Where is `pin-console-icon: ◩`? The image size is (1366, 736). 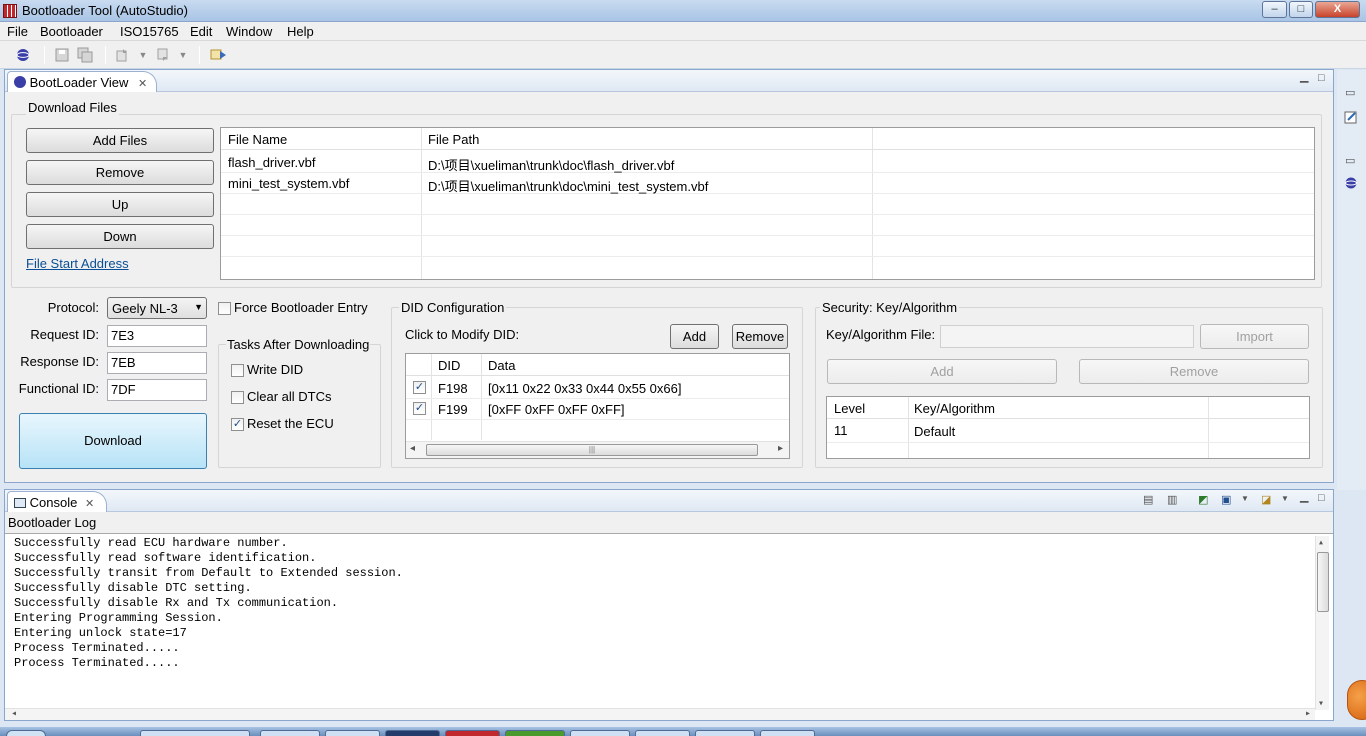
pin-console-icon: ◩ is located at coordinates (1203, 499).